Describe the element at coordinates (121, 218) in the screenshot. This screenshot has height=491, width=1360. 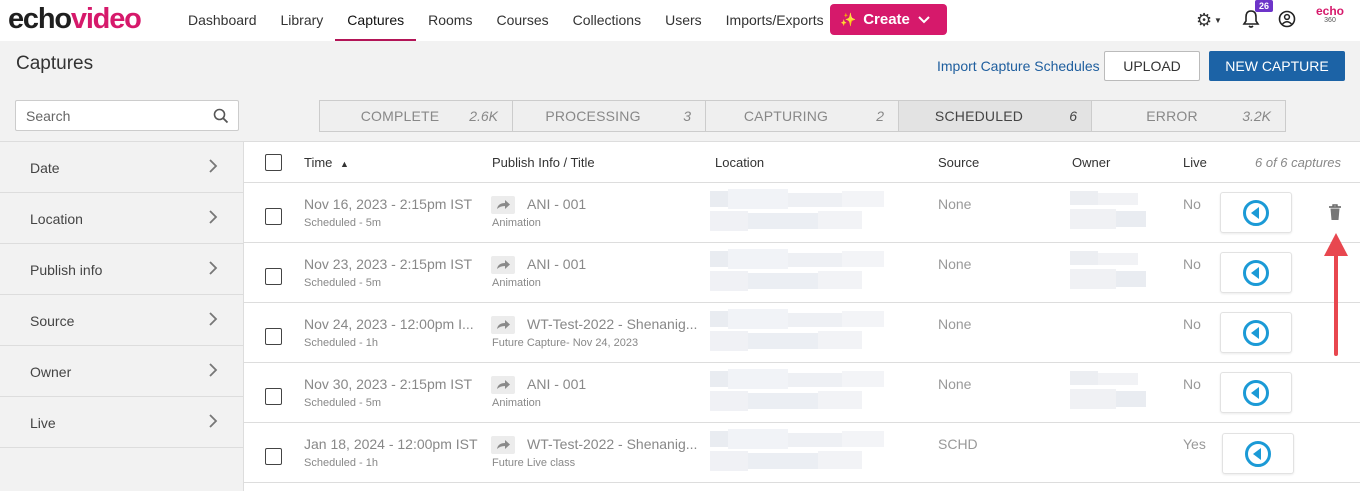
I see `filter-location: Location` at that location.